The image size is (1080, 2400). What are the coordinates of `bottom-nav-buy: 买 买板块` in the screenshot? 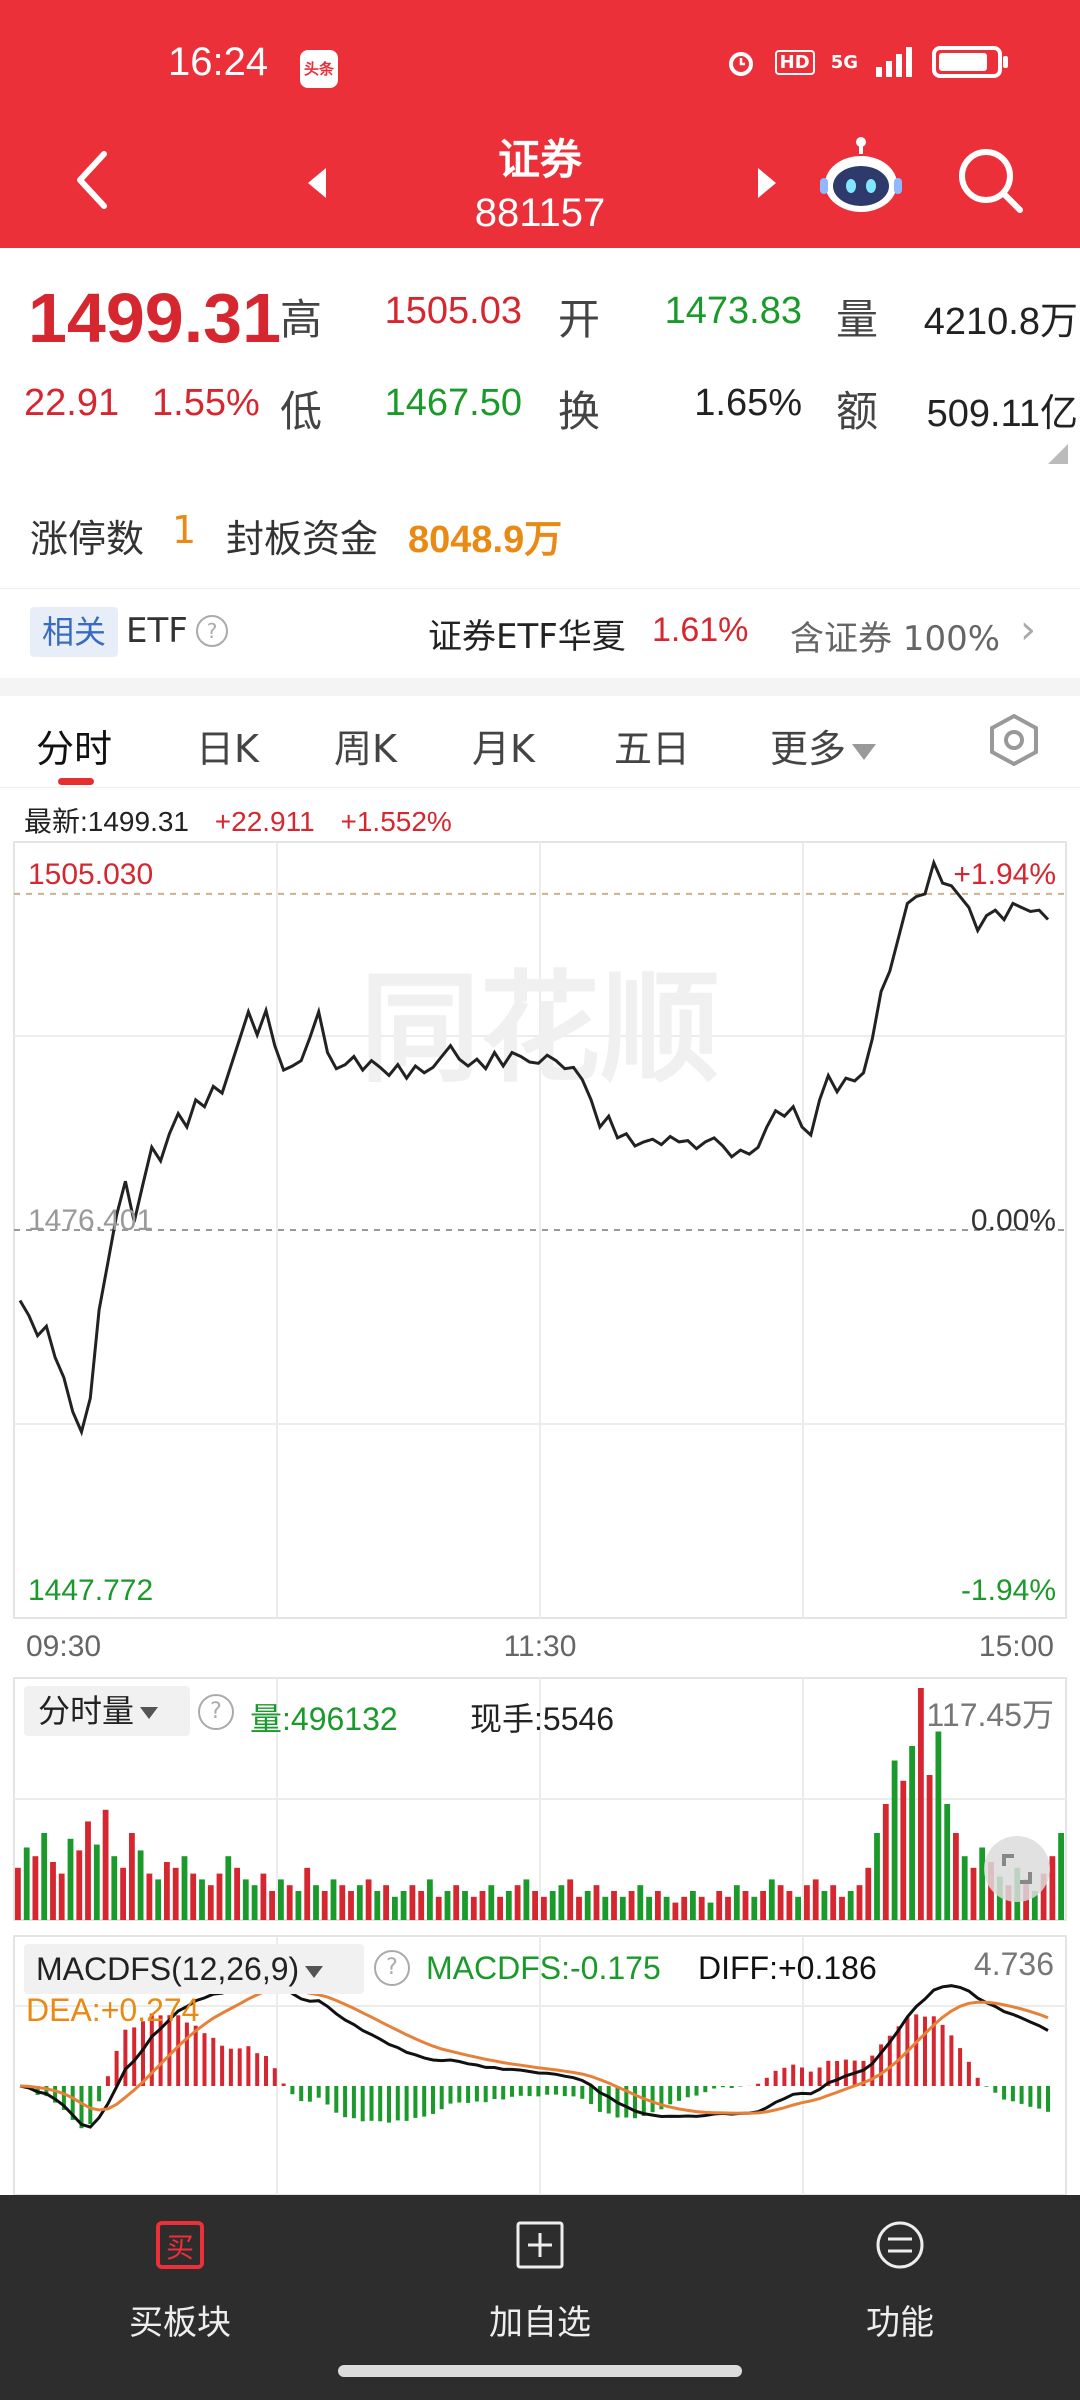 It's located at (180, 2285).